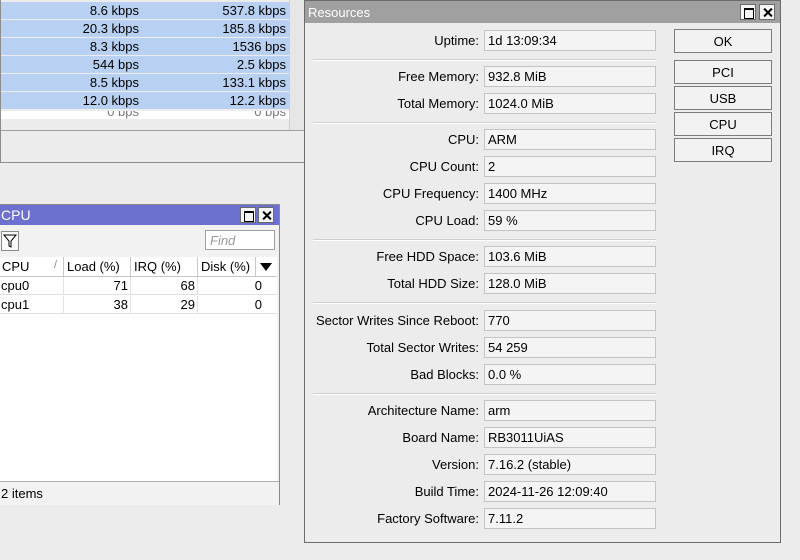 The height and width of the screenshot is (560, 800). I want to click on rx-rate: 0 bps, so click(123, 115).